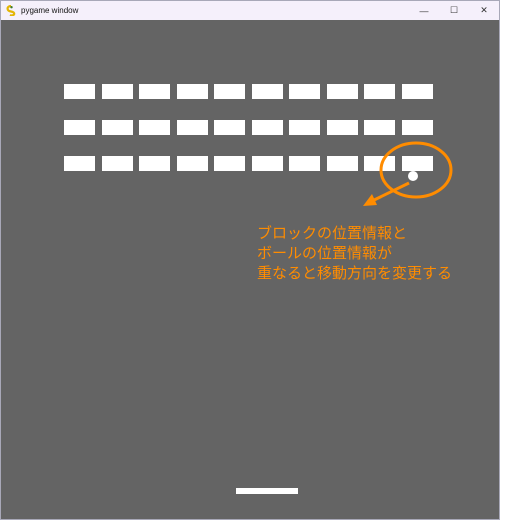 Image resolution: width=518 pixels, height=522 pixels. What do you see at coordinates (413, 176) in the screenshot?
I see `ball` at bounding box center [413, 176].